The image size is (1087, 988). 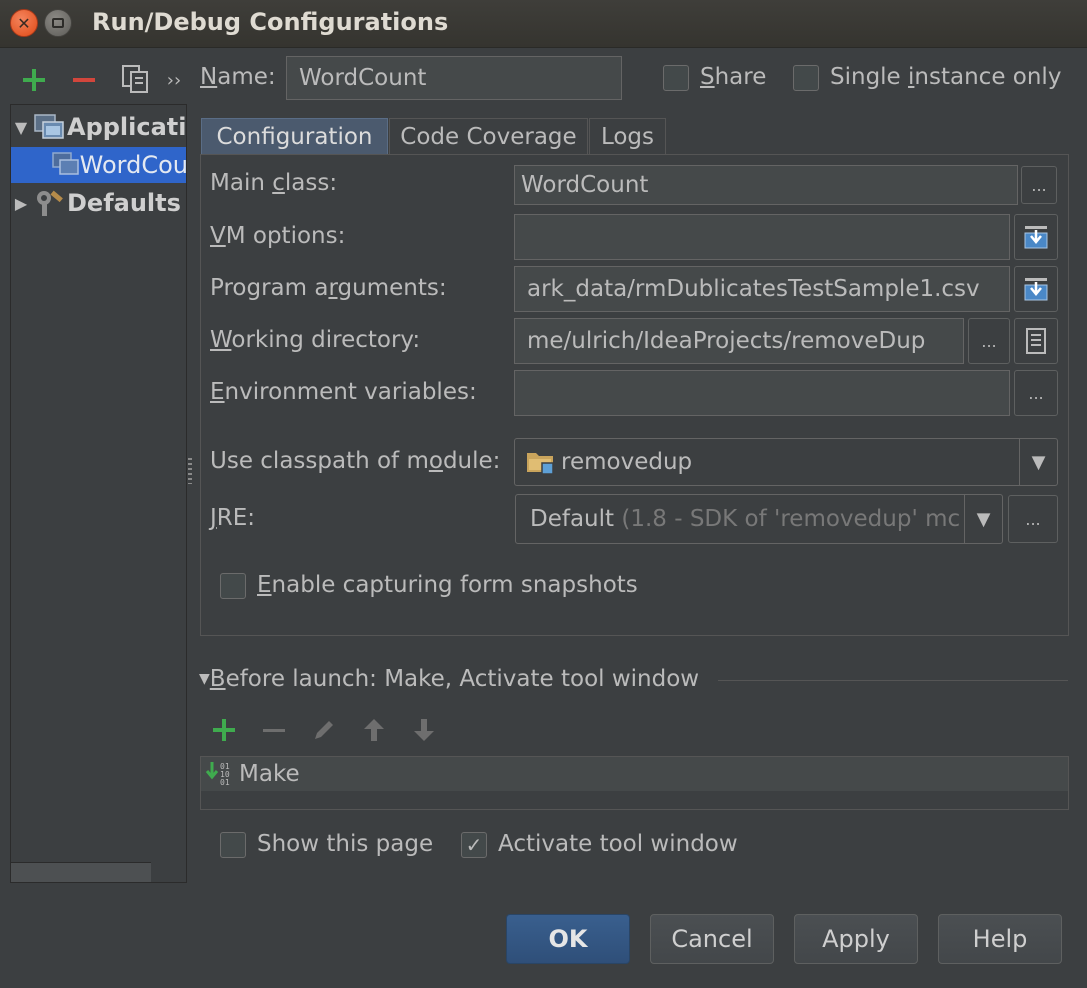 What do you see at coordinates (355, 461) in the screenshot?
I see `classpath-module-label: Use classpath of module:` at bounding box center [355, 461].